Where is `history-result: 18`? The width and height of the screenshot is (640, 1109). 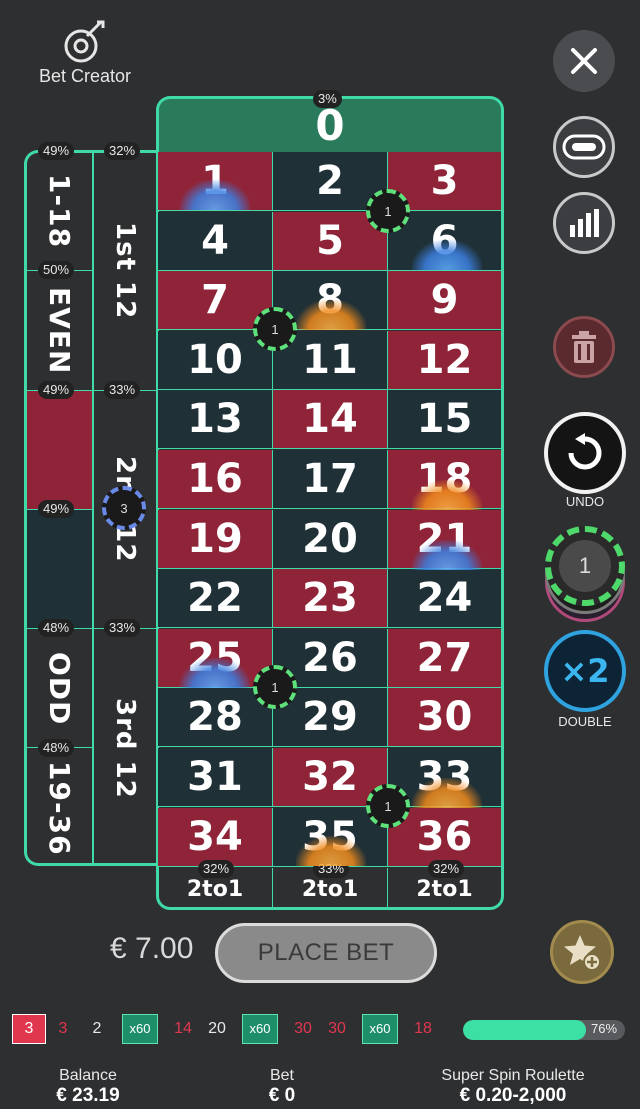
history-result: 18 is located at coordinates (423, 1028).